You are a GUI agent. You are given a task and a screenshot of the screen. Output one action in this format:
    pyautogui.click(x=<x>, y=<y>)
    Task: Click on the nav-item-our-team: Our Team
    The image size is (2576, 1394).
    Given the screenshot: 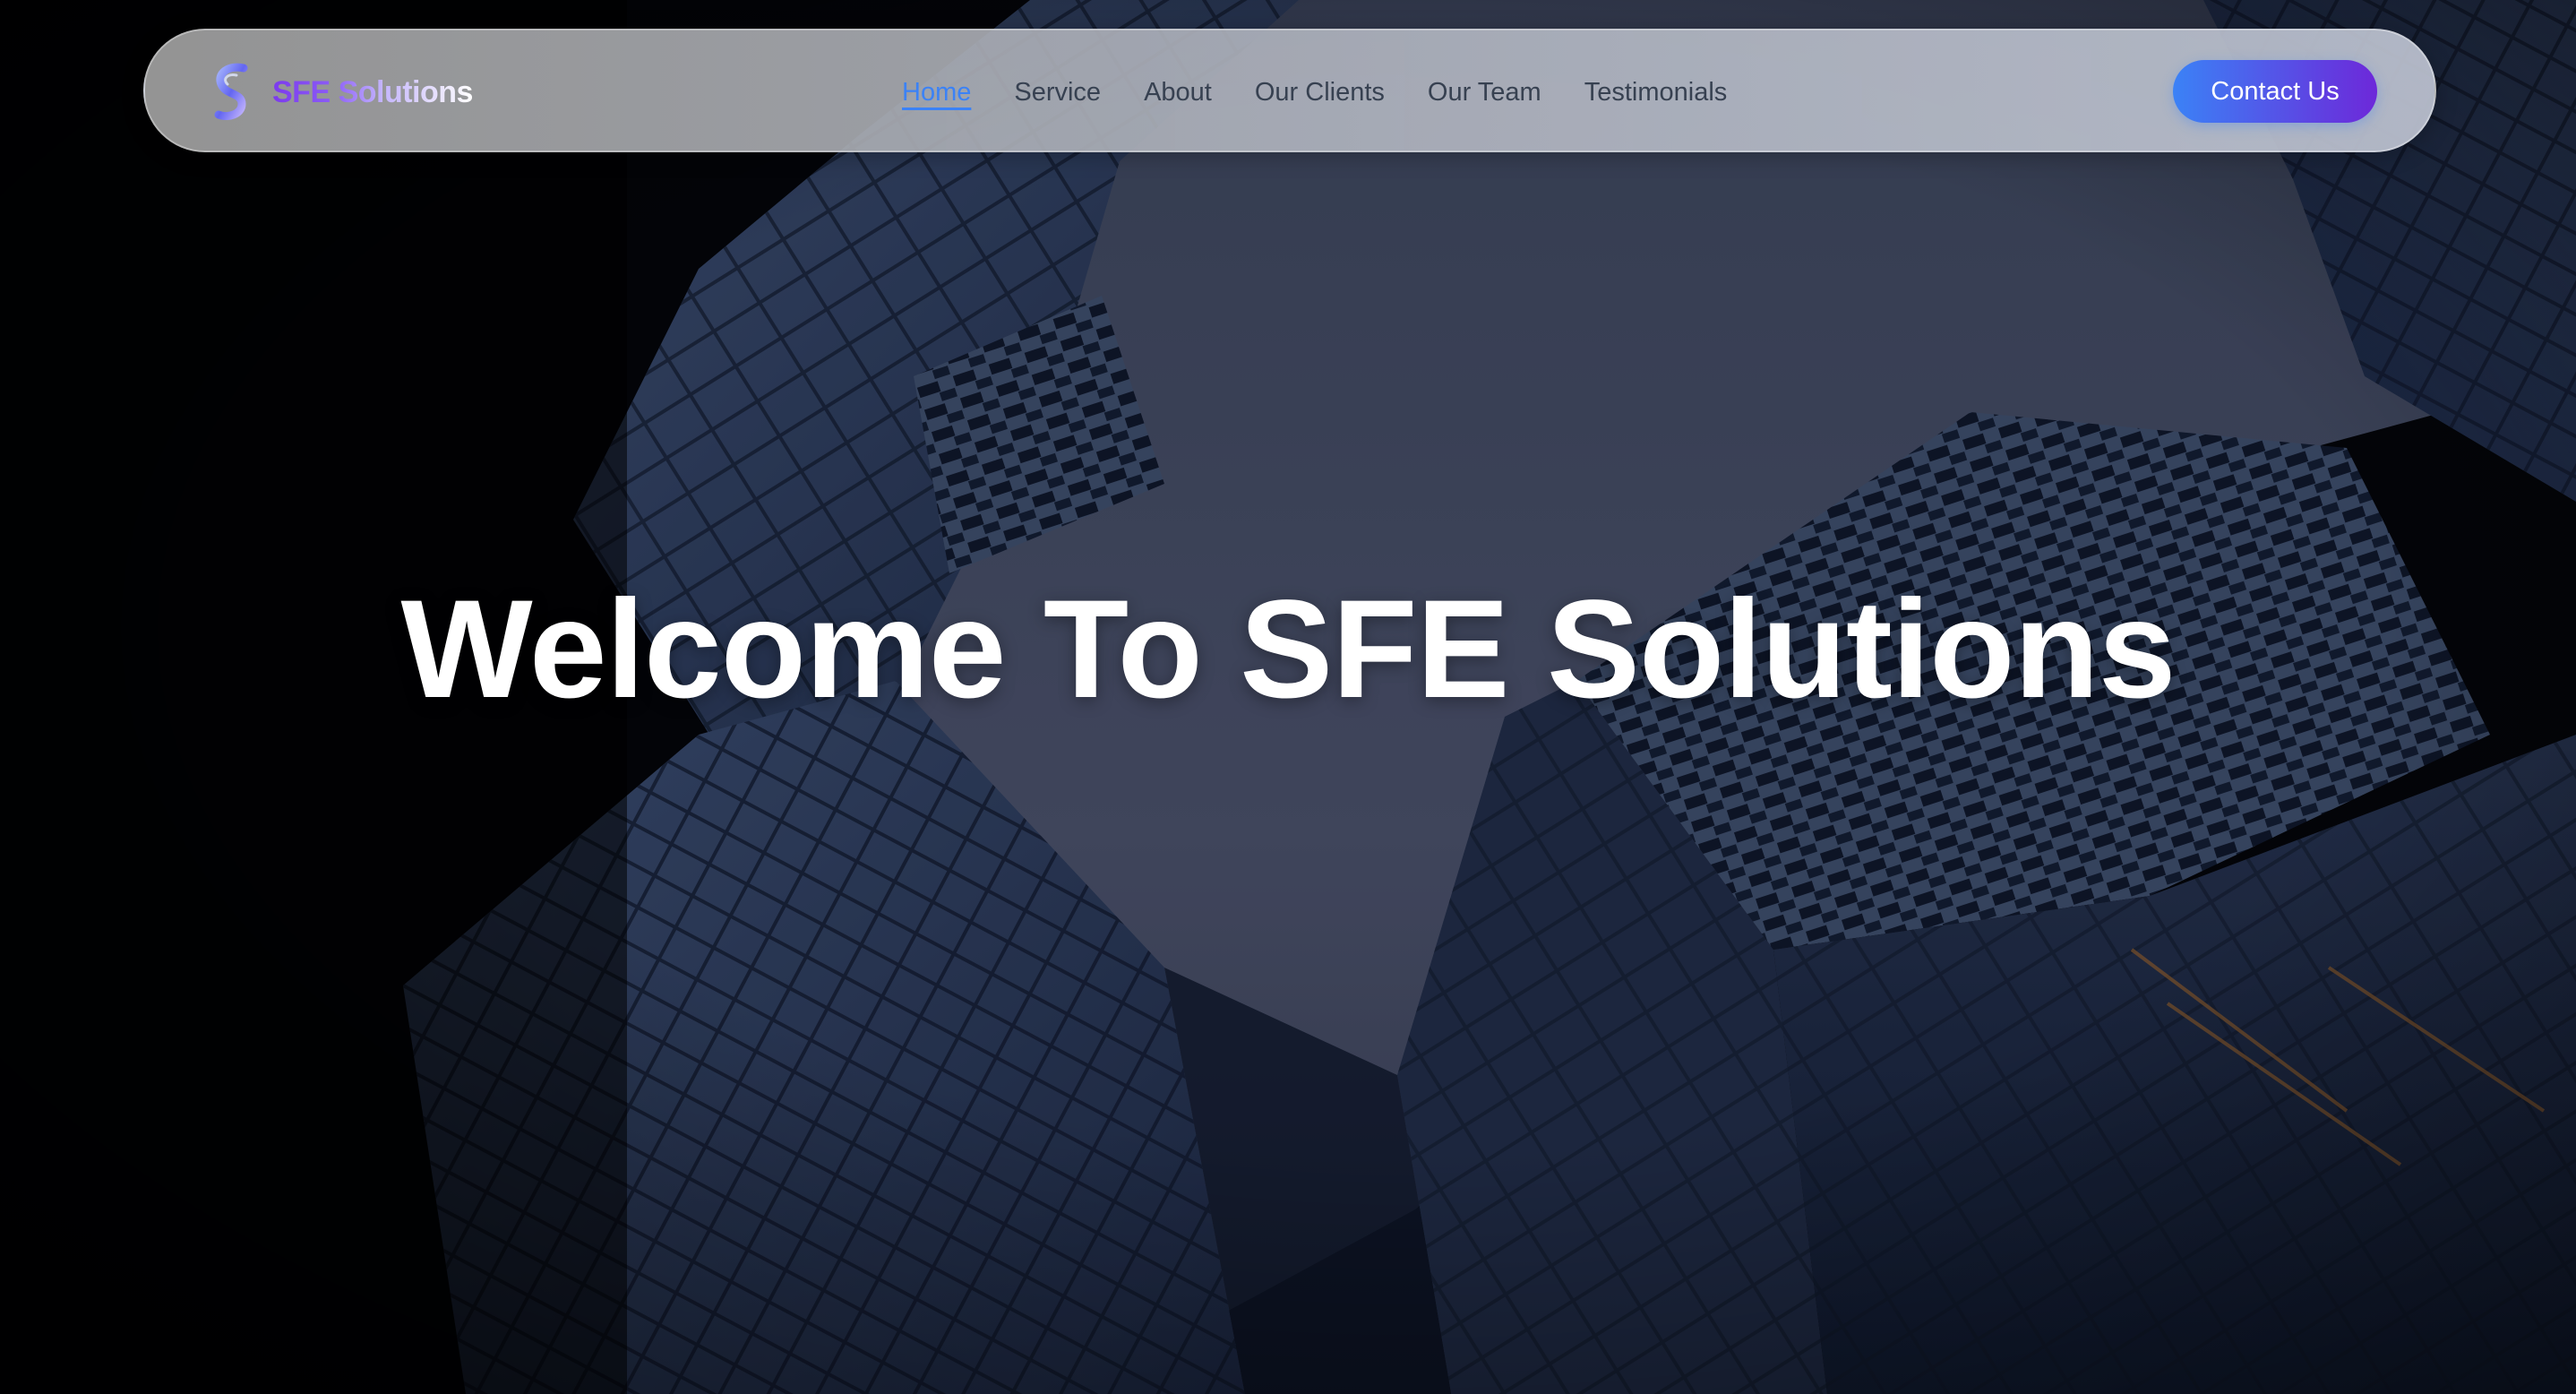 What is the action you would take?
    pyautogui.click(x=1484, y=92)
    